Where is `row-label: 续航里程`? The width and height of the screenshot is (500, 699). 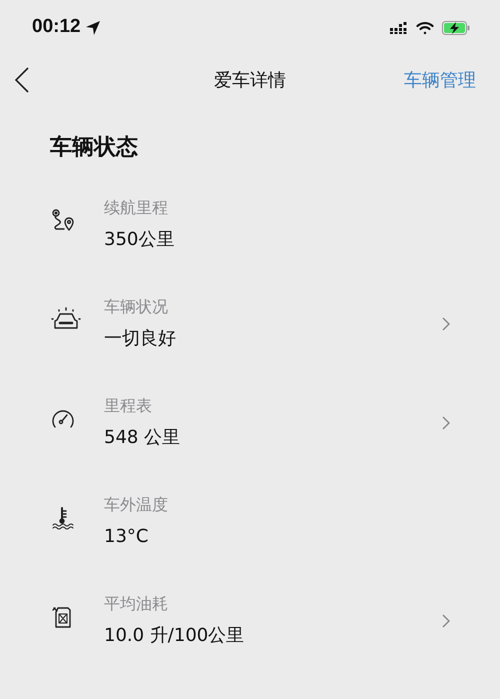 row-label: 续航里程 is located at coordinates (136, 208).